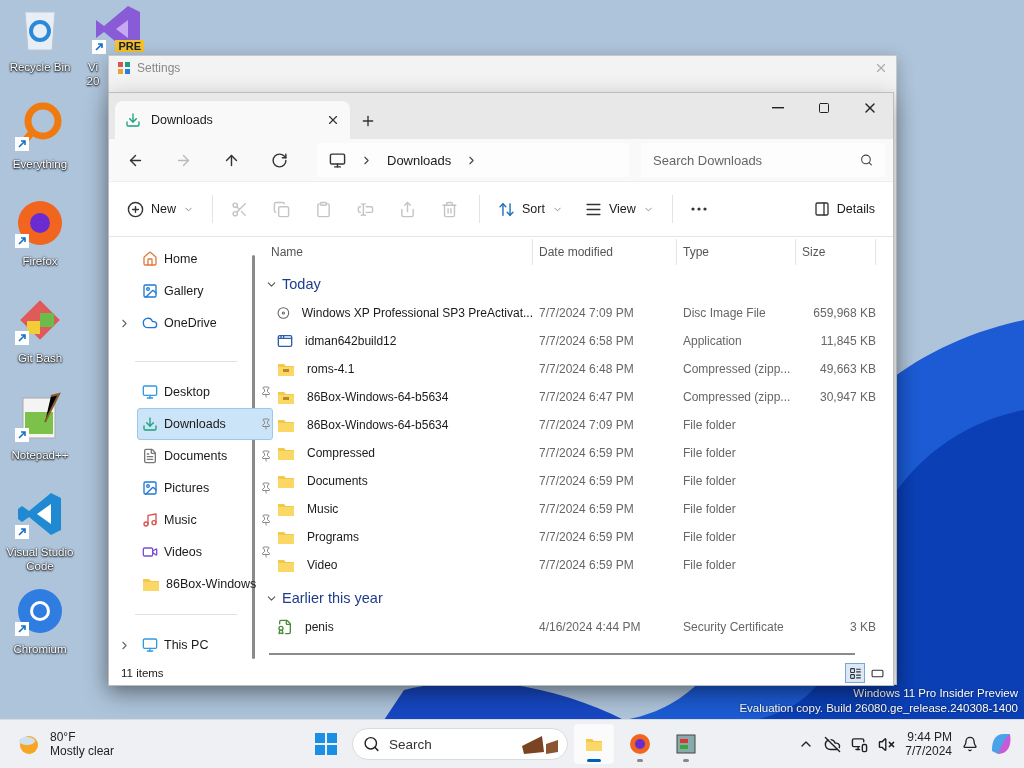  Describe the element at coordinates (887, 744) in the screenshot. I see `mute-icon` at that location.